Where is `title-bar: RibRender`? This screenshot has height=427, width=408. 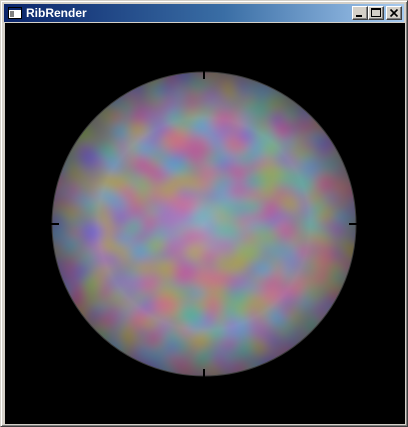 title-bar: RibRender is located at coordinates (204, 13).